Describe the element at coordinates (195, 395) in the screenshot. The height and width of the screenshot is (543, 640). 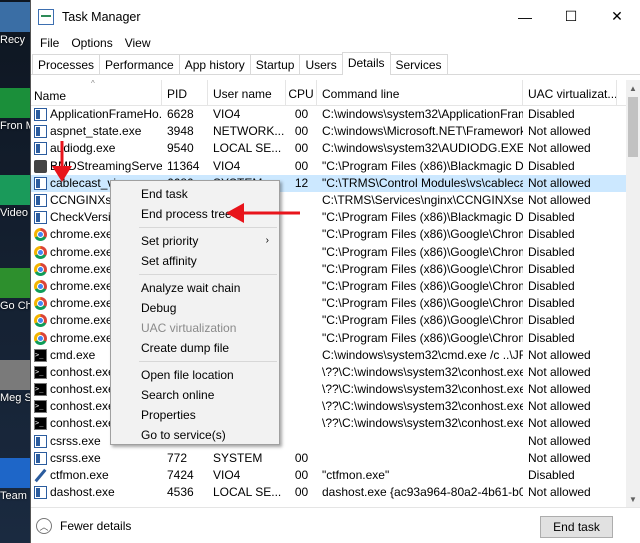
I see `context-menu-search-online: Search online` at that location.